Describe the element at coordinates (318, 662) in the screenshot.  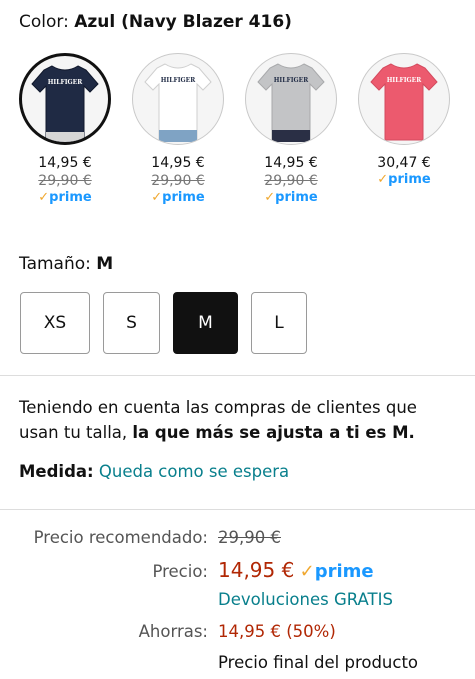
I see `final-price-note: Precio final del producto` at that location.